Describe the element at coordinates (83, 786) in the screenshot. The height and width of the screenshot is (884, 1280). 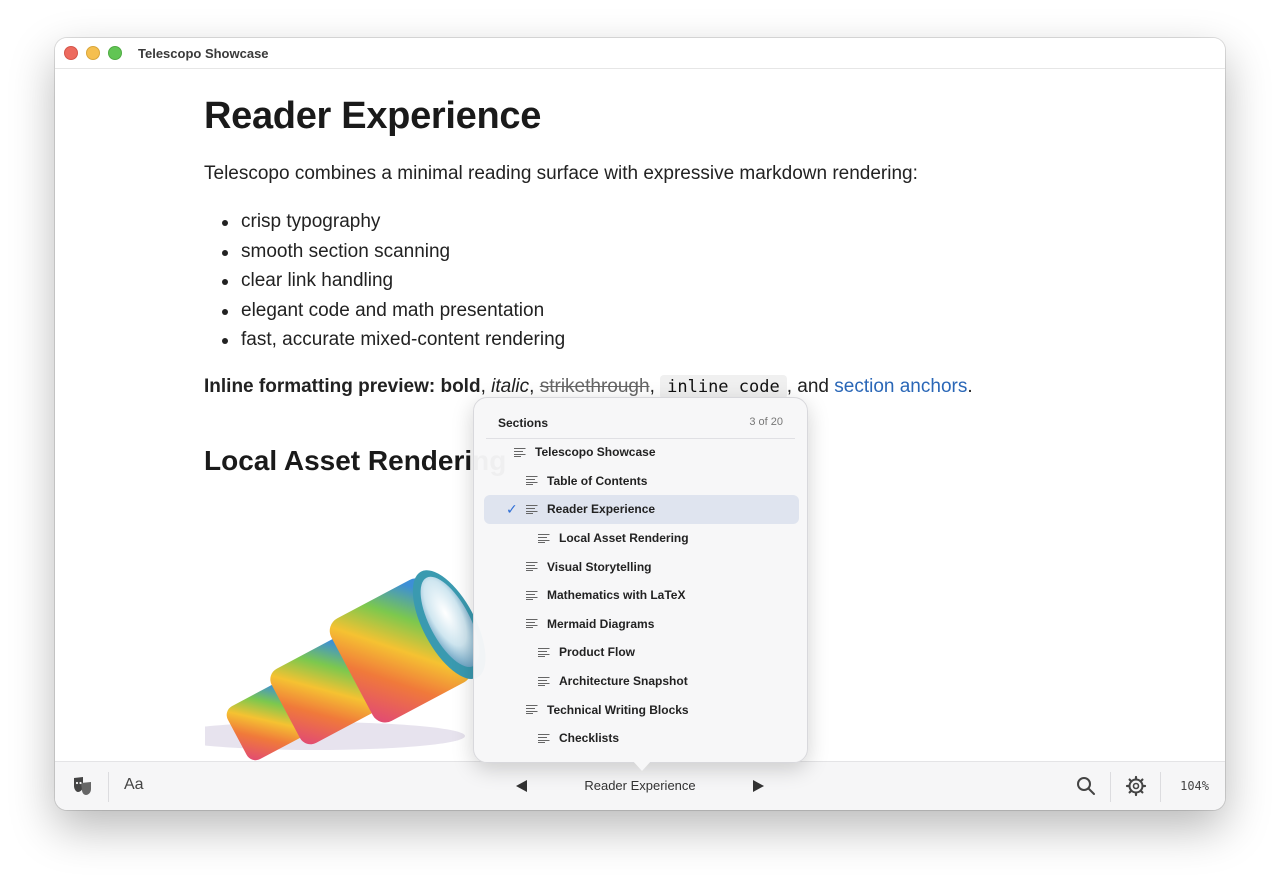
I see `theater-masks-icon` at that location.